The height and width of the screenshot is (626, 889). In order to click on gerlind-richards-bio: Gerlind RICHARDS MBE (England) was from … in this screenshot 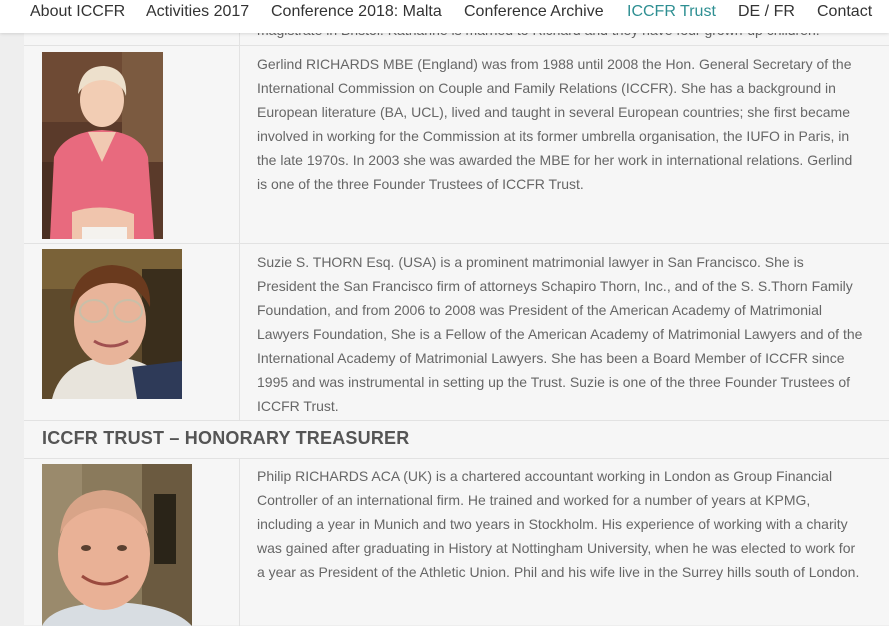, I will do `click(555, 124)`.